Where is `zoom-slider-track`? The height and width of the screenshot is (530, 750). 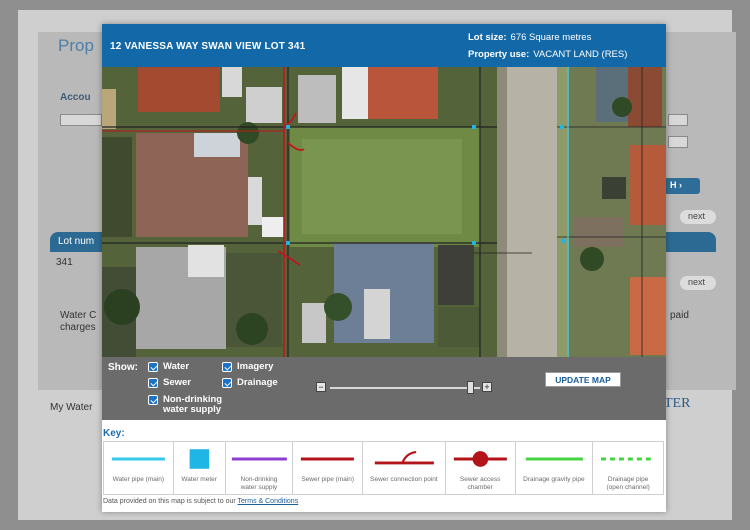
zoom-slider-track is located at coordinates (405, 388).